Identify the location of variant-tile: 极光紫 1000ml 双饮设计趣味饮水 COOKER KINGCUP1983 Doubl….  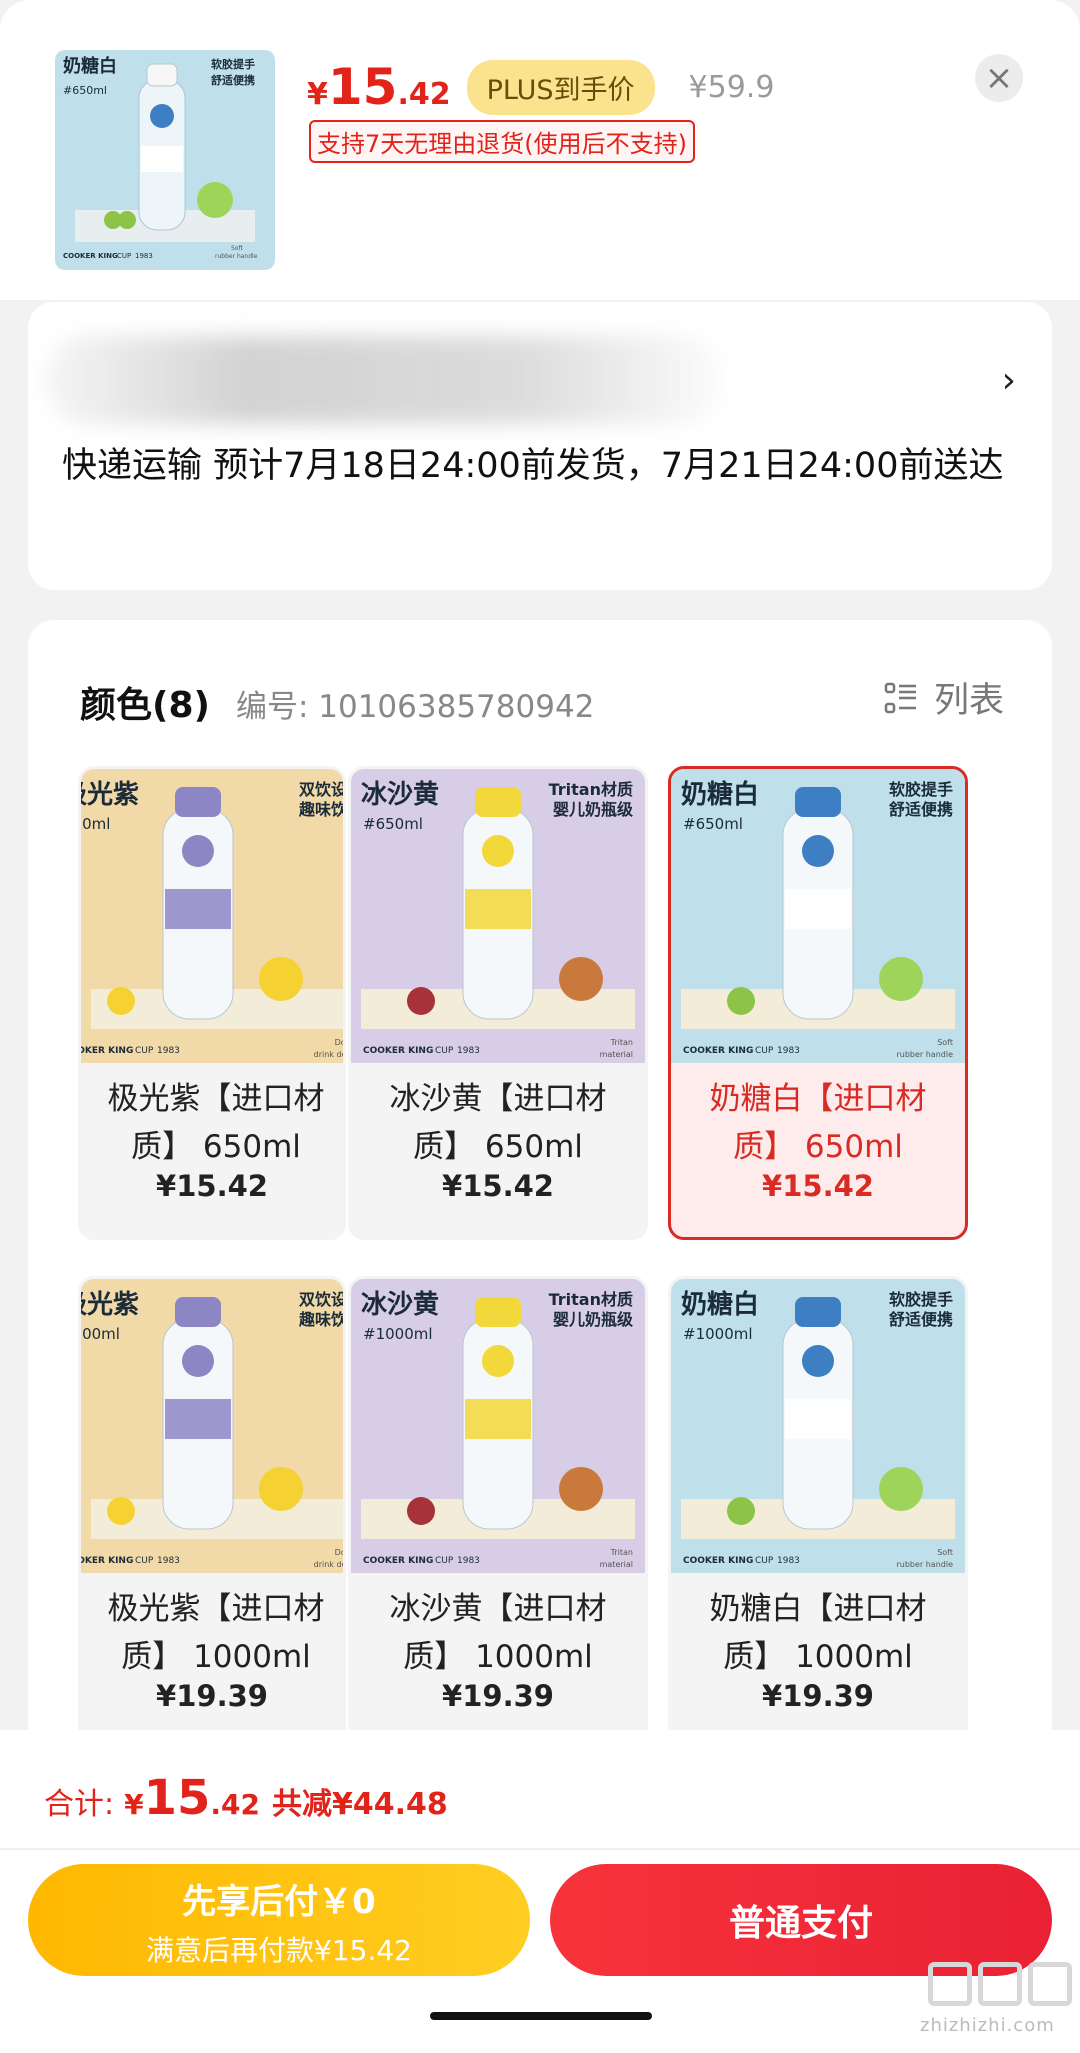
(212, 1513).